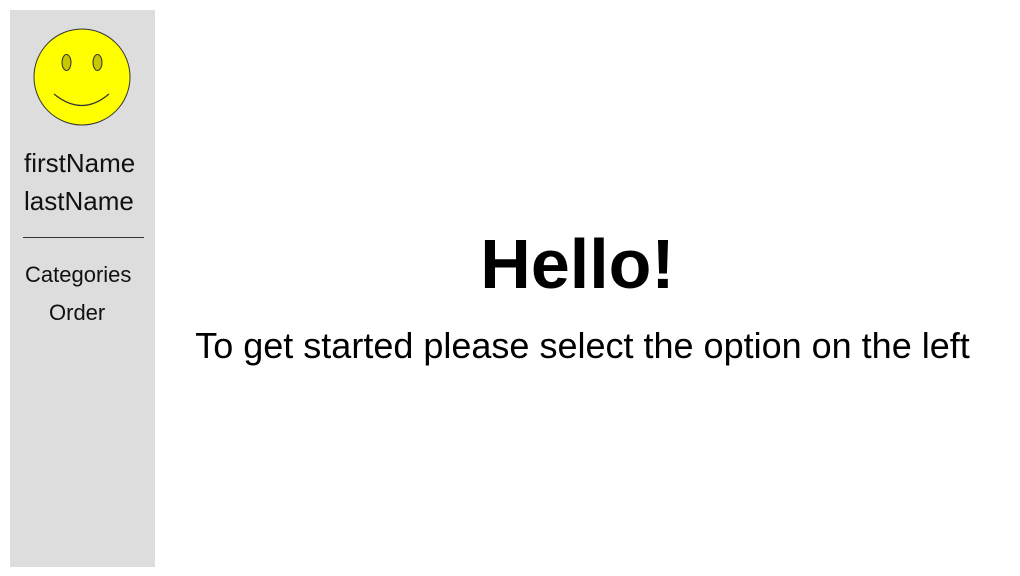 This screenshot has width=1020, height=576. What do you see at coordinates (577, 264) in the screenshot?
I see `welcome-heading: Hello!` at bounding box center [577, 264].